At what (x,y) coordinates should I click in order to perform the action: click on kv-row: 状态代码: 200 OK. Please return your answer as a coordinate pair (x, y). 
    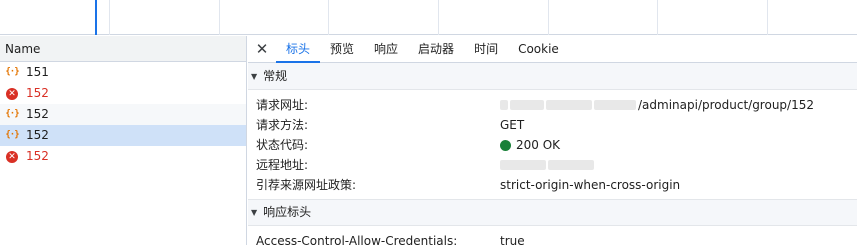
    Looking at the image, I should click on (552, 145).